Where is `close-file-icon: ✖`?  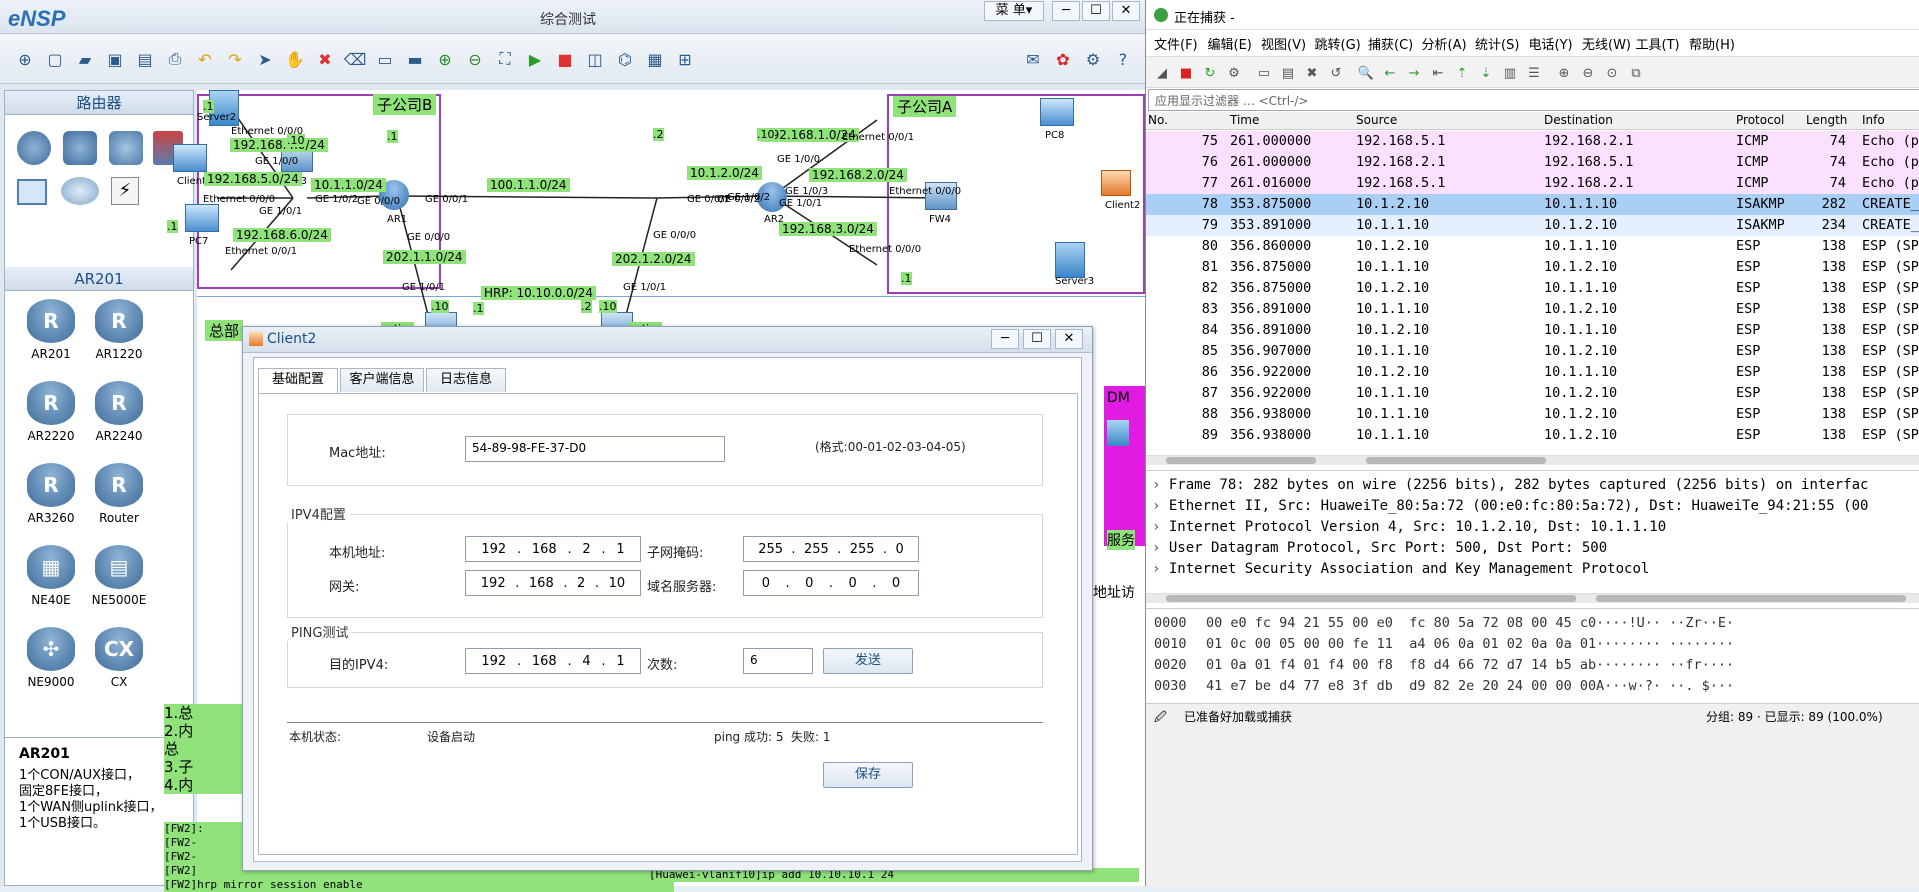 close-file-icon: ✖ is located at coordinates (1312, 73).